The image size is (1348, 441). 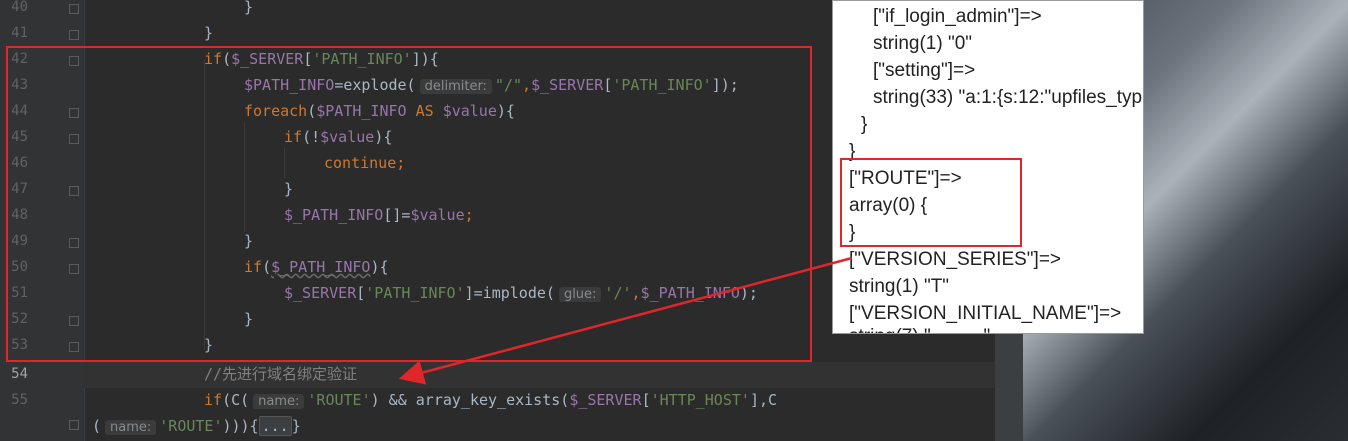 I want to click on arrow-line, so click(x=625, y=320).